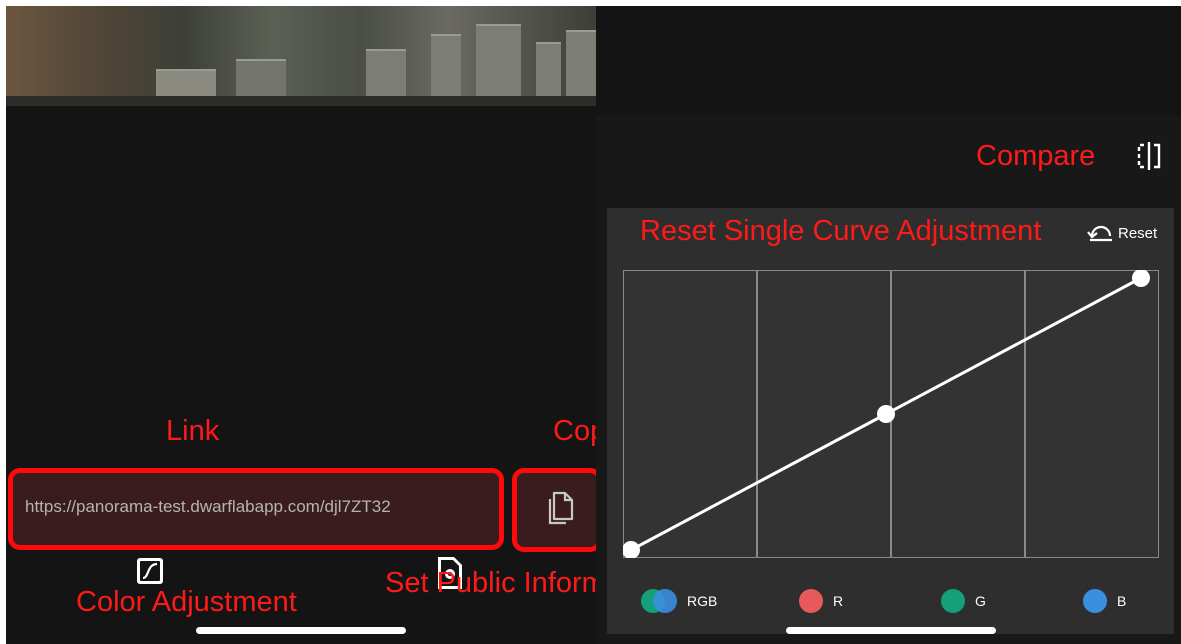 This screenshot has width=1181, height=644. Describe the element at coordinates (980, 601) in the screenshot. I see `channel-label: G` at that location.